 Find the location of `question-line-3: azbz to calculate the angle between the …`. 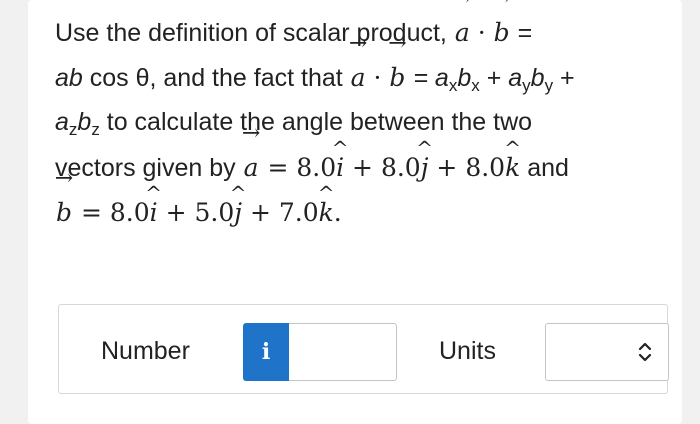

question-line-3: azbz to calculate the angle between the … is located at coordinates (294, 123).